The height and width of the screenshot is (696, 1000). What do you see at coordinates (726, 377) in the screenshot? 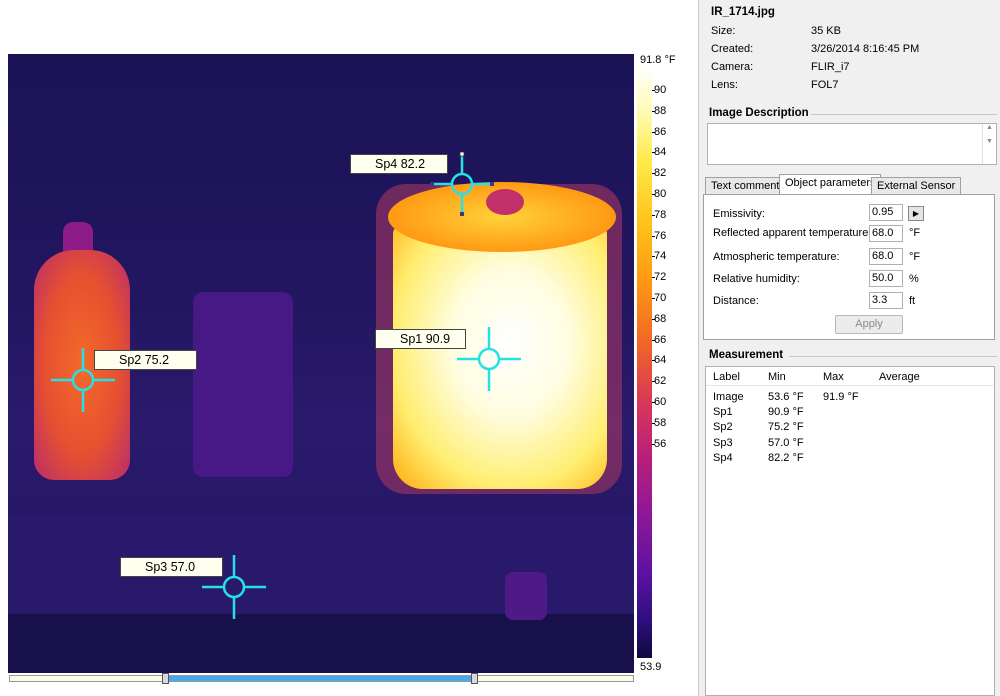
I see `column-label: Label` at bounding box center [726, 377].